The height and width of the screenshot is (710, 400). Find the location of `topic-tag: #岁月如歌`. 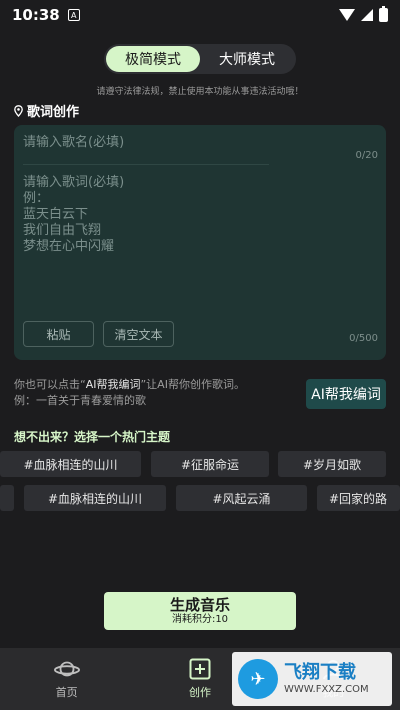

topic-tag: #岁月如歌 is located at coordinates (332, 464).